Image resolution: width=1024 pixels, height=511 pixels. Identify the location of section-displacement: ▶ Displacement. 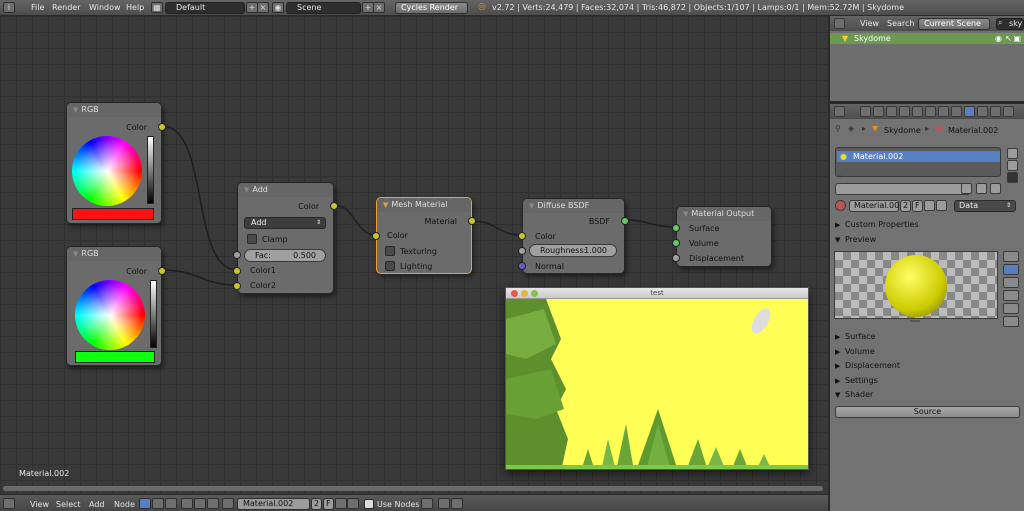
(867, 365).